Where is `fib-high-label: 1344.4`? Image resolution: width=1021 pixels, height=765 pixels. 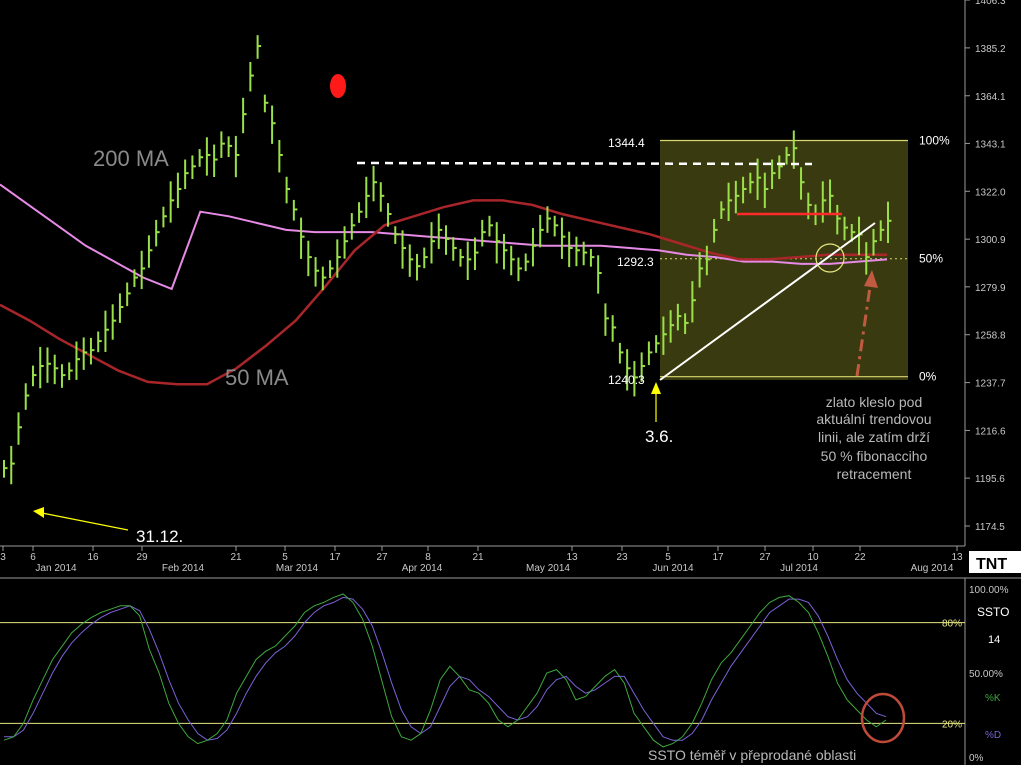
fib-high-label: 1344.4 is located at coordinates (626, 143).